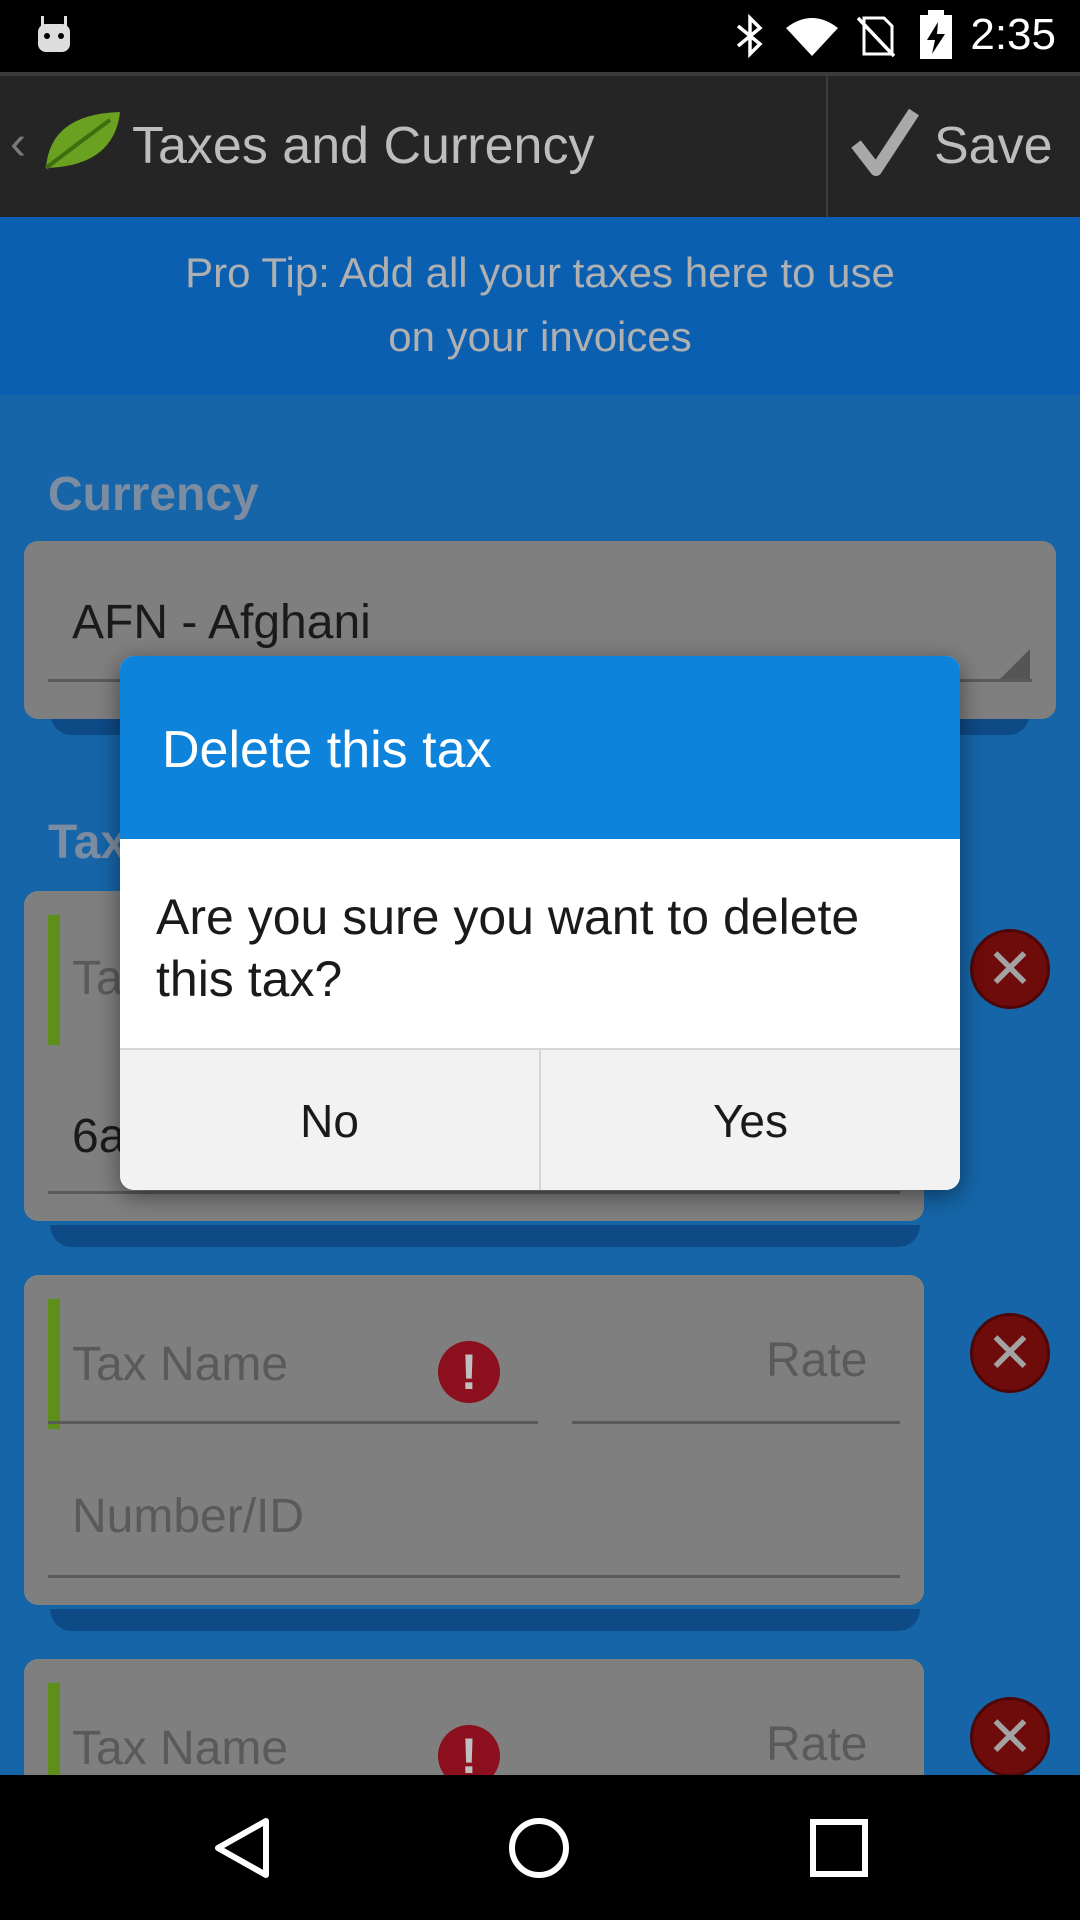 This screenshot has width=1080, height=1920. What do you see at coordinates (885, 142) in the screenshot?
I see `checkmark-icon` at bounding box center [885, 142].